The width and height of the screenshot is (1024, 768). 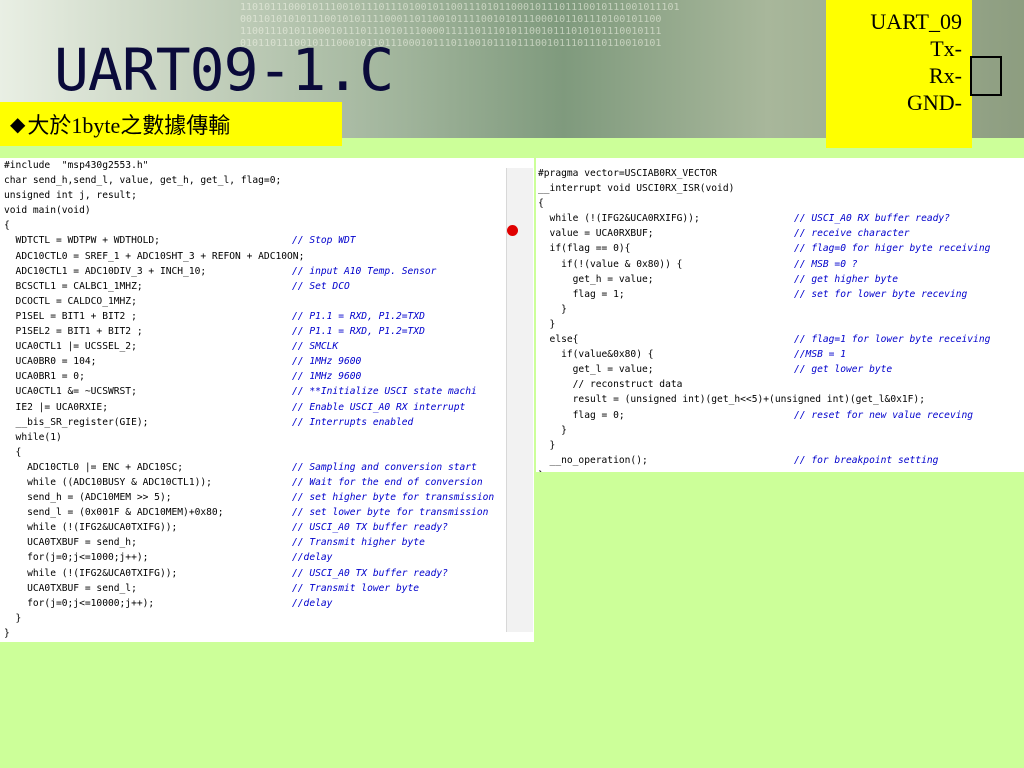 What do you see at coordinates (108, 482) in the screenshot?
I see `code-text: while ((ADC10BUSY & ADC10CTL1));` at bounding box center [108, 482].